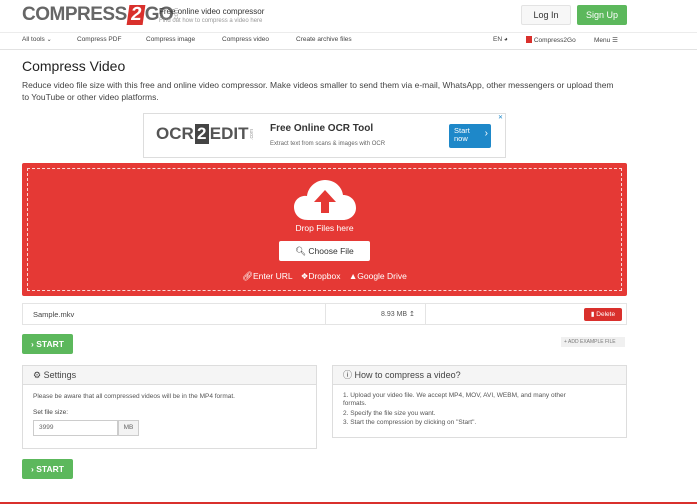 The image size is (697, 504). Describe the element at coordinates (99, 39) in the screenshot. I see `nav-compress-pdf: Compress PDF` at that location.